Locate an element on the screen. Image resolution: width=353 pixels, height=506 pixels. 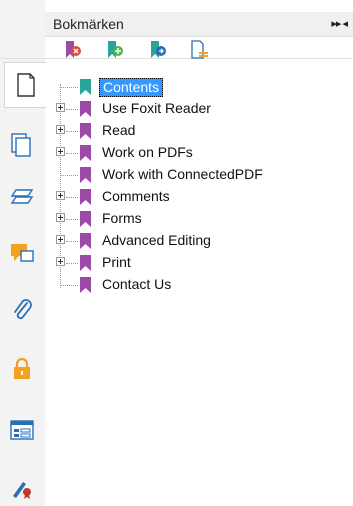
comments-panel-tab is located at coordinates (22, 253).